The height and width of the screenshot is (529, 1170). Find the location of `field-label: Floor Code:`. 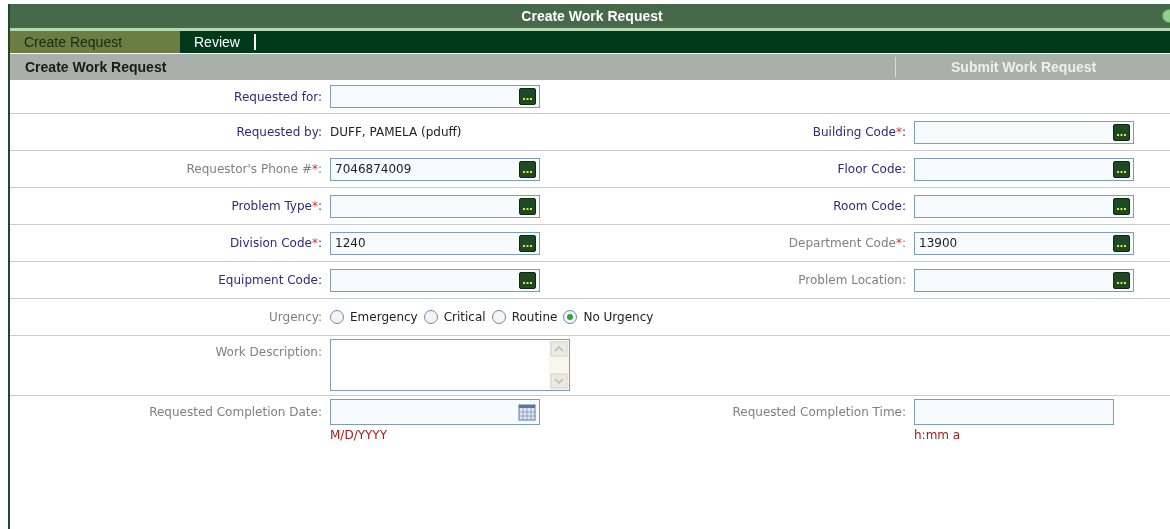

field-label: Floor Code: is located at coordinates (871, 169).